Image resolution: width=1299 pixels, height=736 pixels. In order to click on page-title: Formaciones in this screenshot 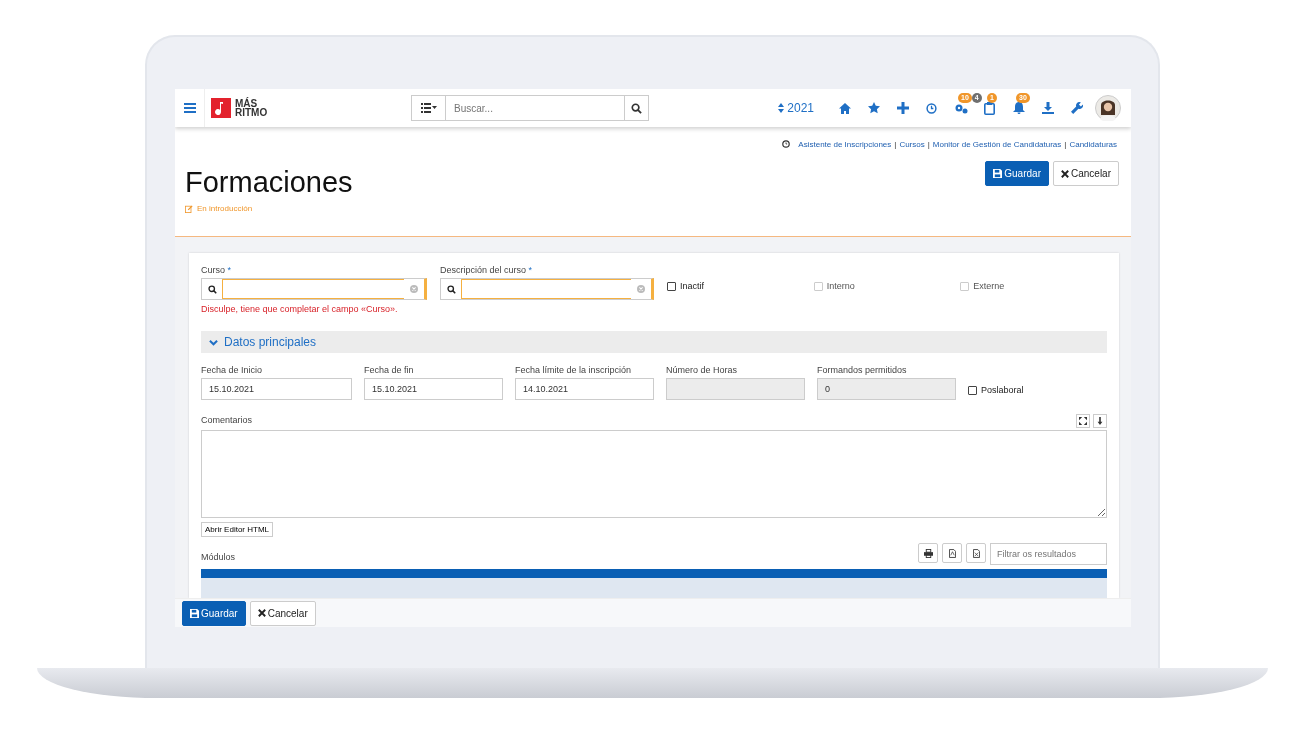, I will do `click(269, 182)`.